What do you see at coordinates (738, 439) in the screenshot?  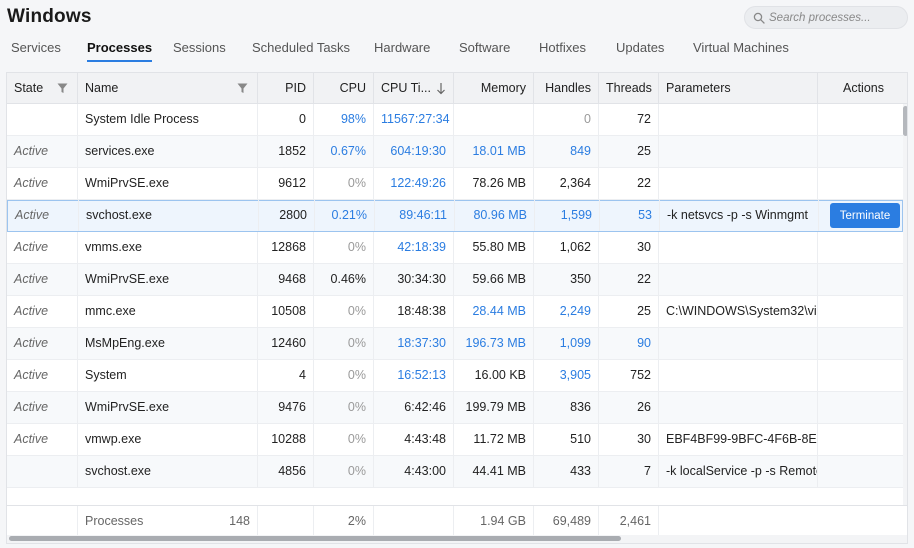 I see `cell-parameters: EBF4BF99-9BFC-4F6B-8E0D-2` at bounding box center [738, 439].